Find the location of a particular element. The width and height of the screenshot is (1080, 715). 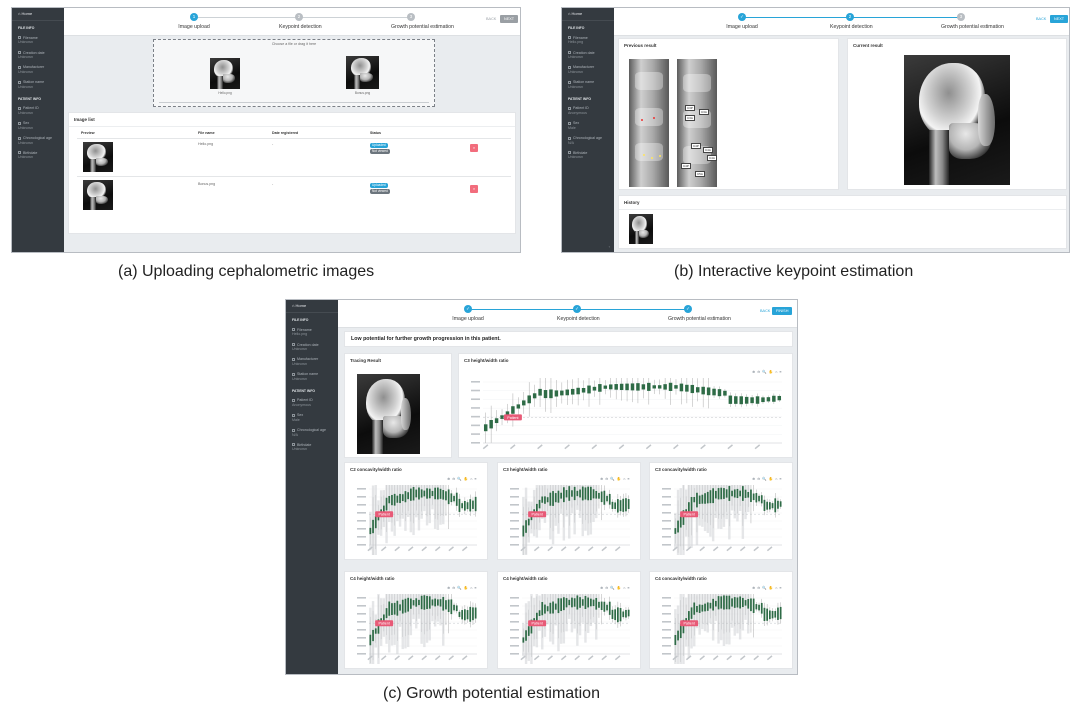

keypoint-label: C5A is located at coordinates (700, 174).